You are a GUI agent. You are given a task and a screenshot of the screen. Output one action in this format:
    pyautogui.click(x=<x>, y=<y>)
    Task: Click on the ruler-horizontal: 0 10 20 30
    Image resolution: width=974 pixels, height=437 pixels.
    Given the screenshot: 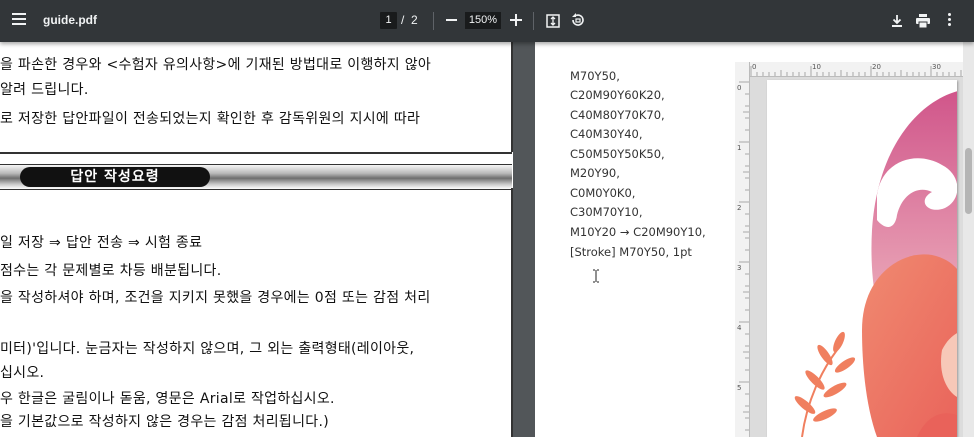 What is the action you would take?
    pyautogui.click(x=854, y=69)
    